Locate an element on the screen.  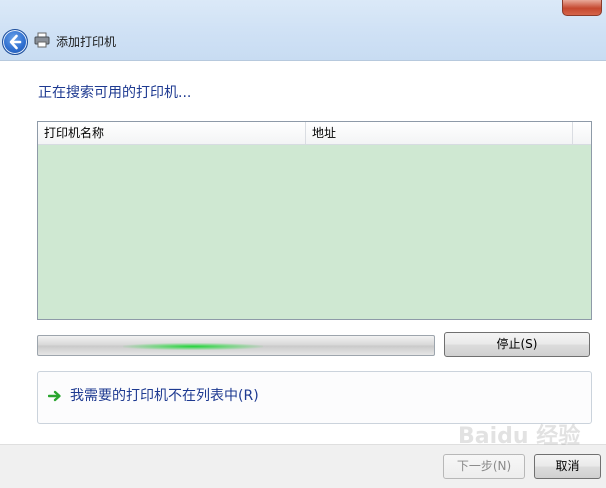
printer-not-listed-panel: 我需要的打印机不在列表中(R) is located at coordinates (314, 397).